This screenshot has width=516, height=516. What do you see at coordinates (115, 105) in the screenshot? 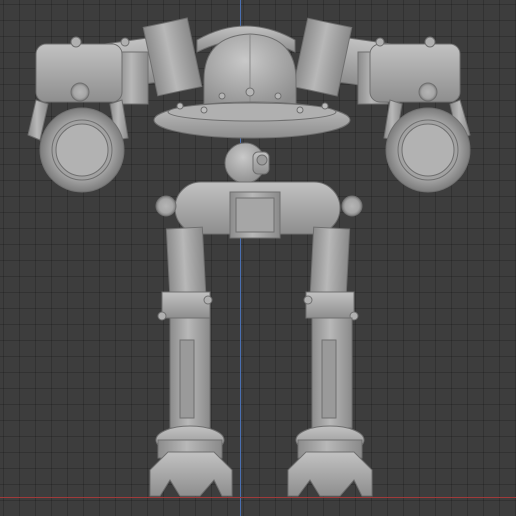
I see `left-arm` at bounding box center [115, 105].